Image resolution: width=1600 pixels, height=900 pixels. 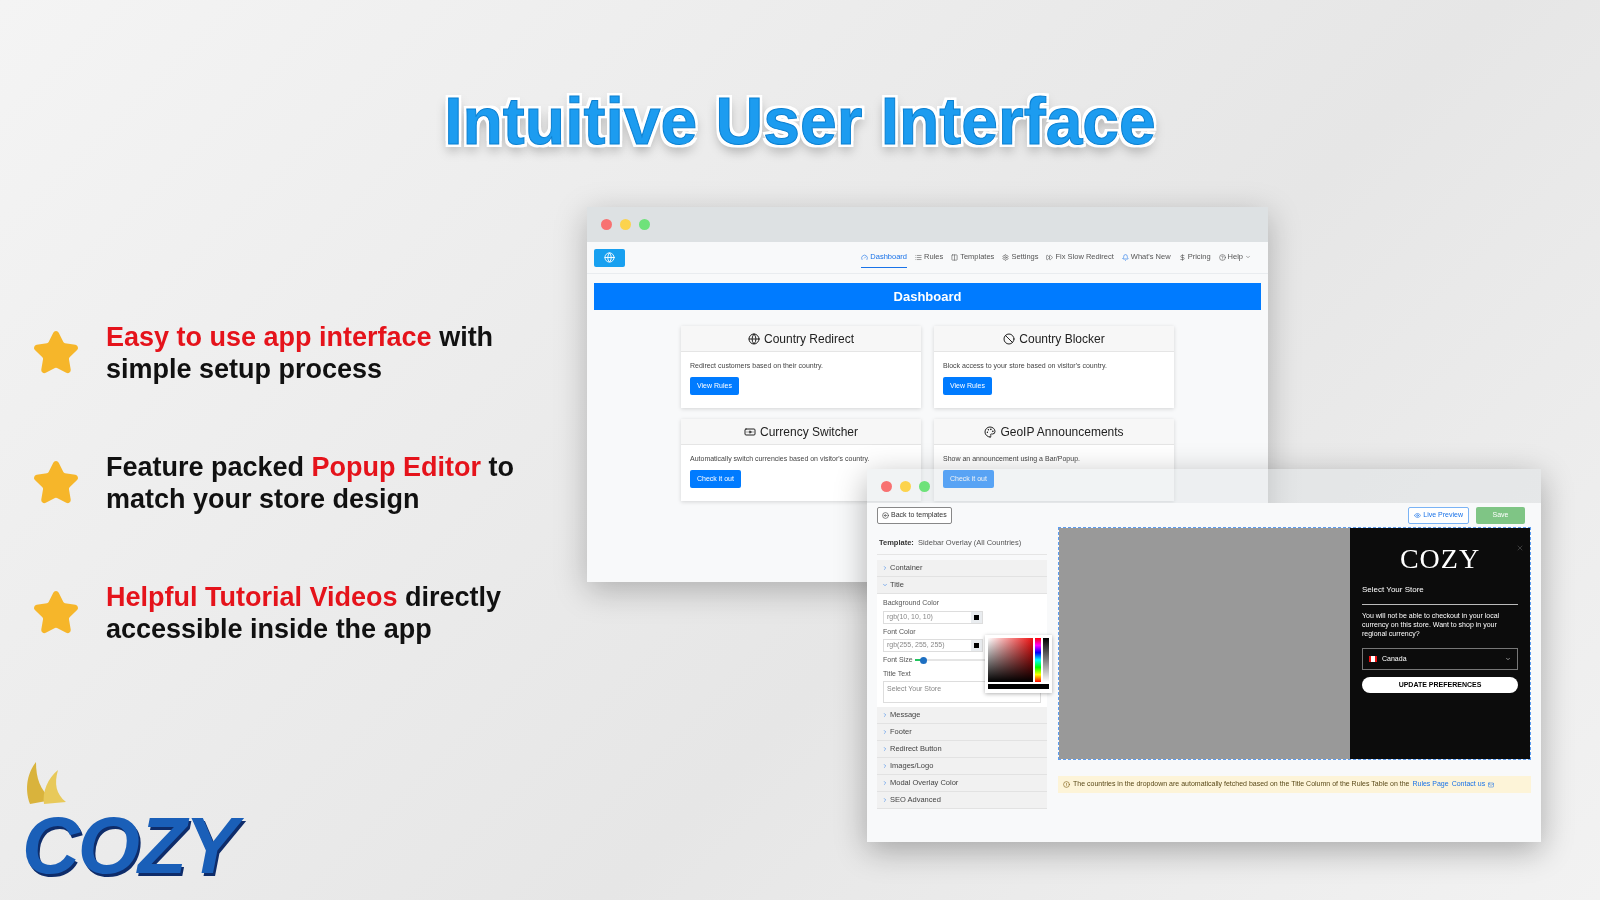 I want to click on hue-bar, so click(x=1038, y=660).